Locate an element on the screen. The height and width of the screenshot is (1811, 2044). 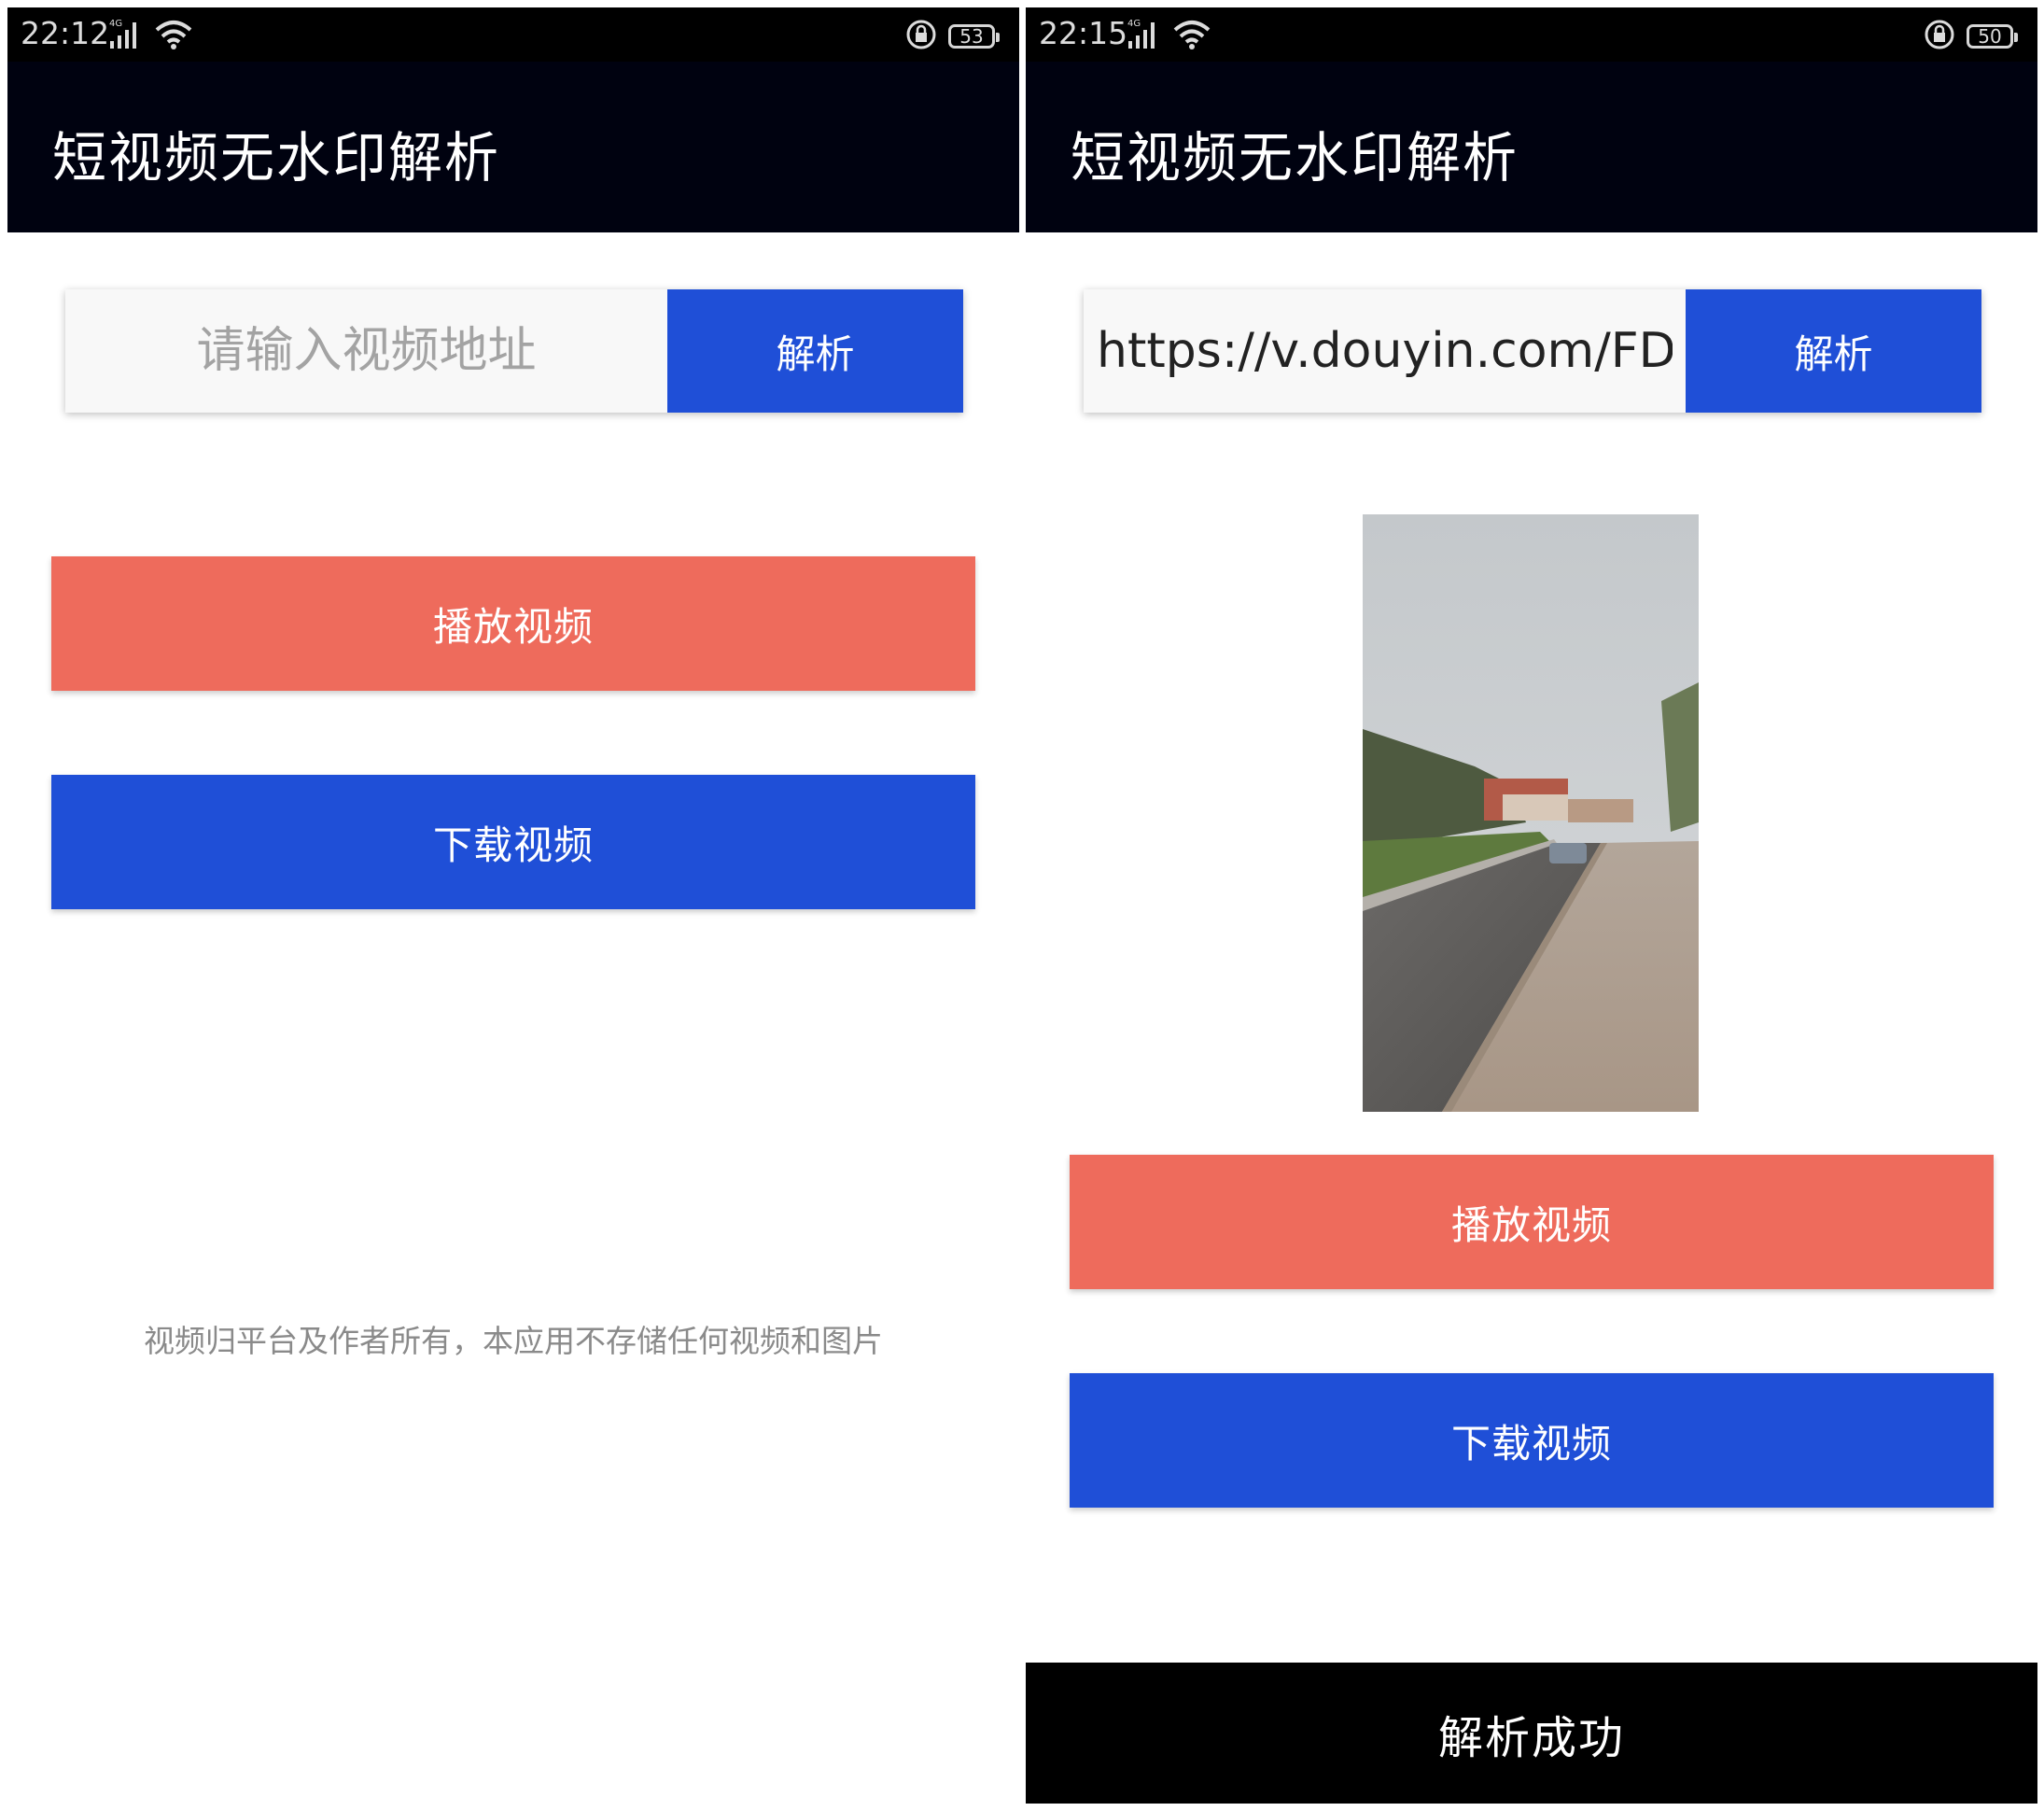
video-thumbnail-image is located at coordinates (1531, 813).